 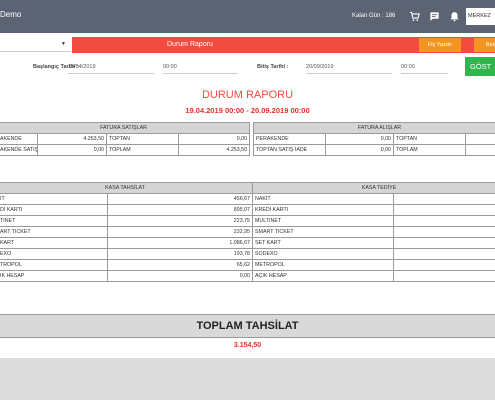 I want to click on cash-collection-header: KASA TAHSİLAT, so click(x=126, y=188).